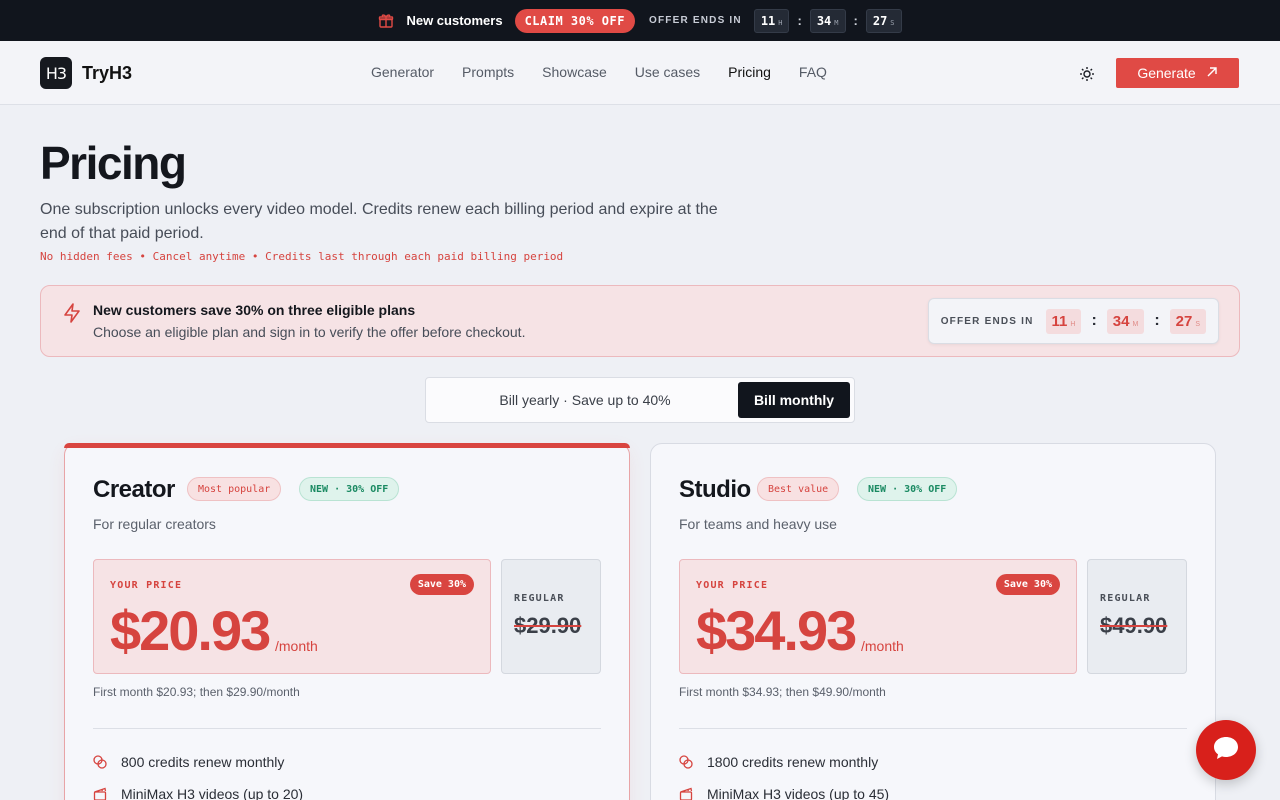 The height and width of the screenshot is (800, 1280). I want to click on feature-item: MiniMax H3 videos (up to 20), so click(198, 793).